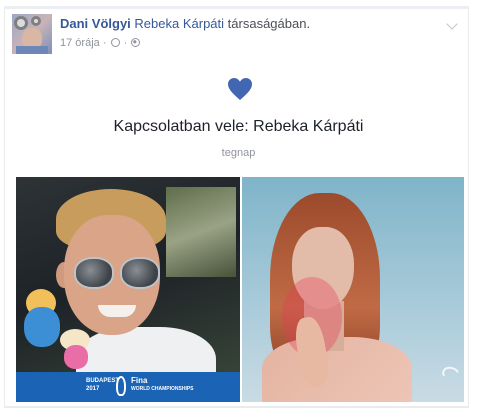  I want to click on avatar-shirt, so click(32, 50).